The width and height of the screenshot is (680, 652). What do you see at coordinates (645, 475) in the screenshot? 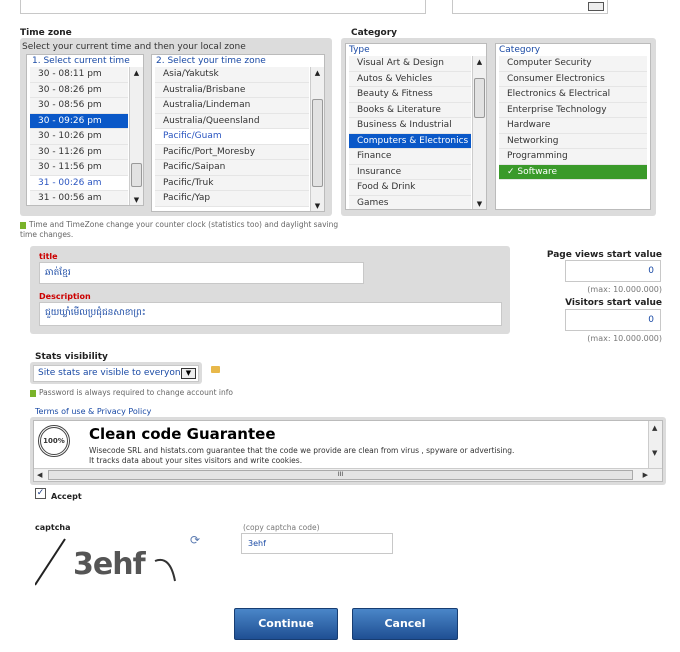
I see `right-arrow-icon: ▶` at bounding box center [645, 475].